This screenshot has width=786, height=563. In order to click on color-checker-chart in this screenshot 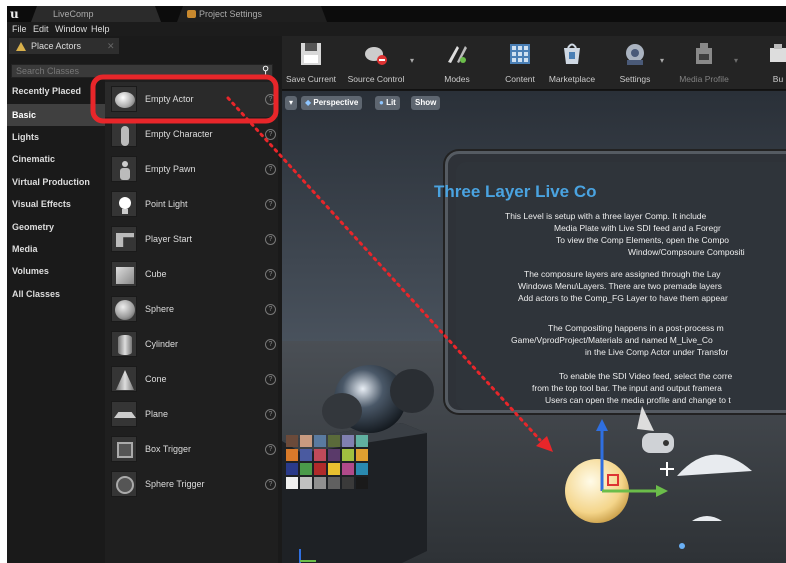, I will do `click(342, 494)`.